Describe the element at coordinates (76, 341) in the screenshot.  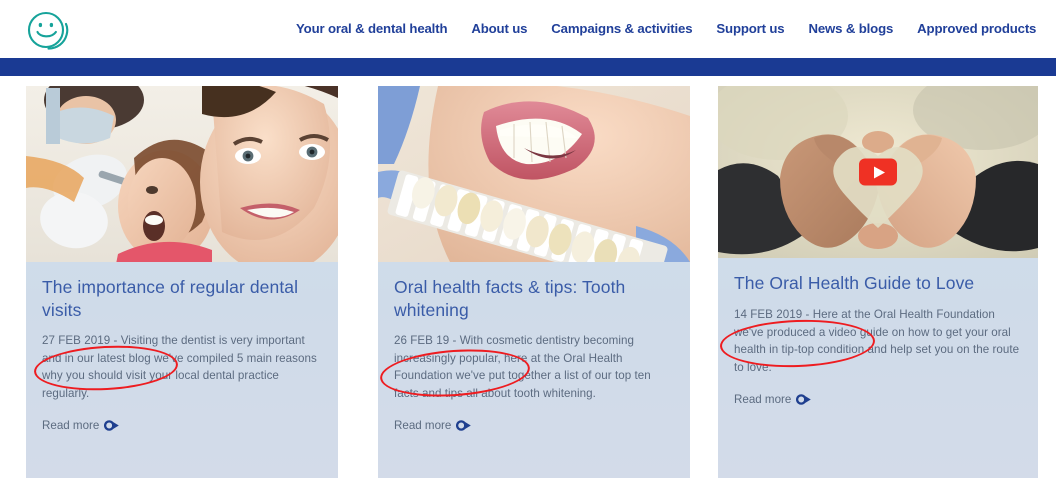
I see `article-date: 27 FEB 2019` at that location.